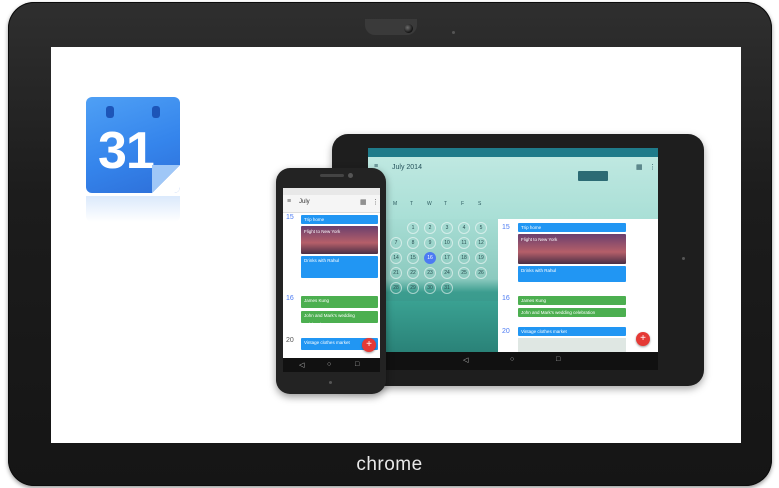 The width and height of the screenshot is (779, 488). Describe the element at coordinates (481, 228) in the screenshot. I see `day-cell: 5` at that location.